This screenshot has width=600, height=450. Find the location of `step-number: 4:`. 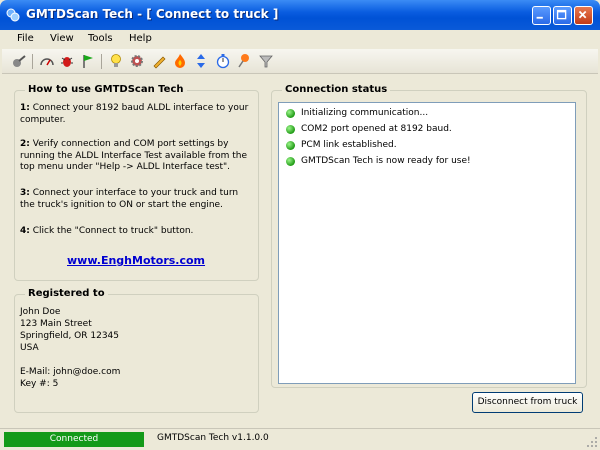

step-number: 4: is located at coordinates (25, 231).